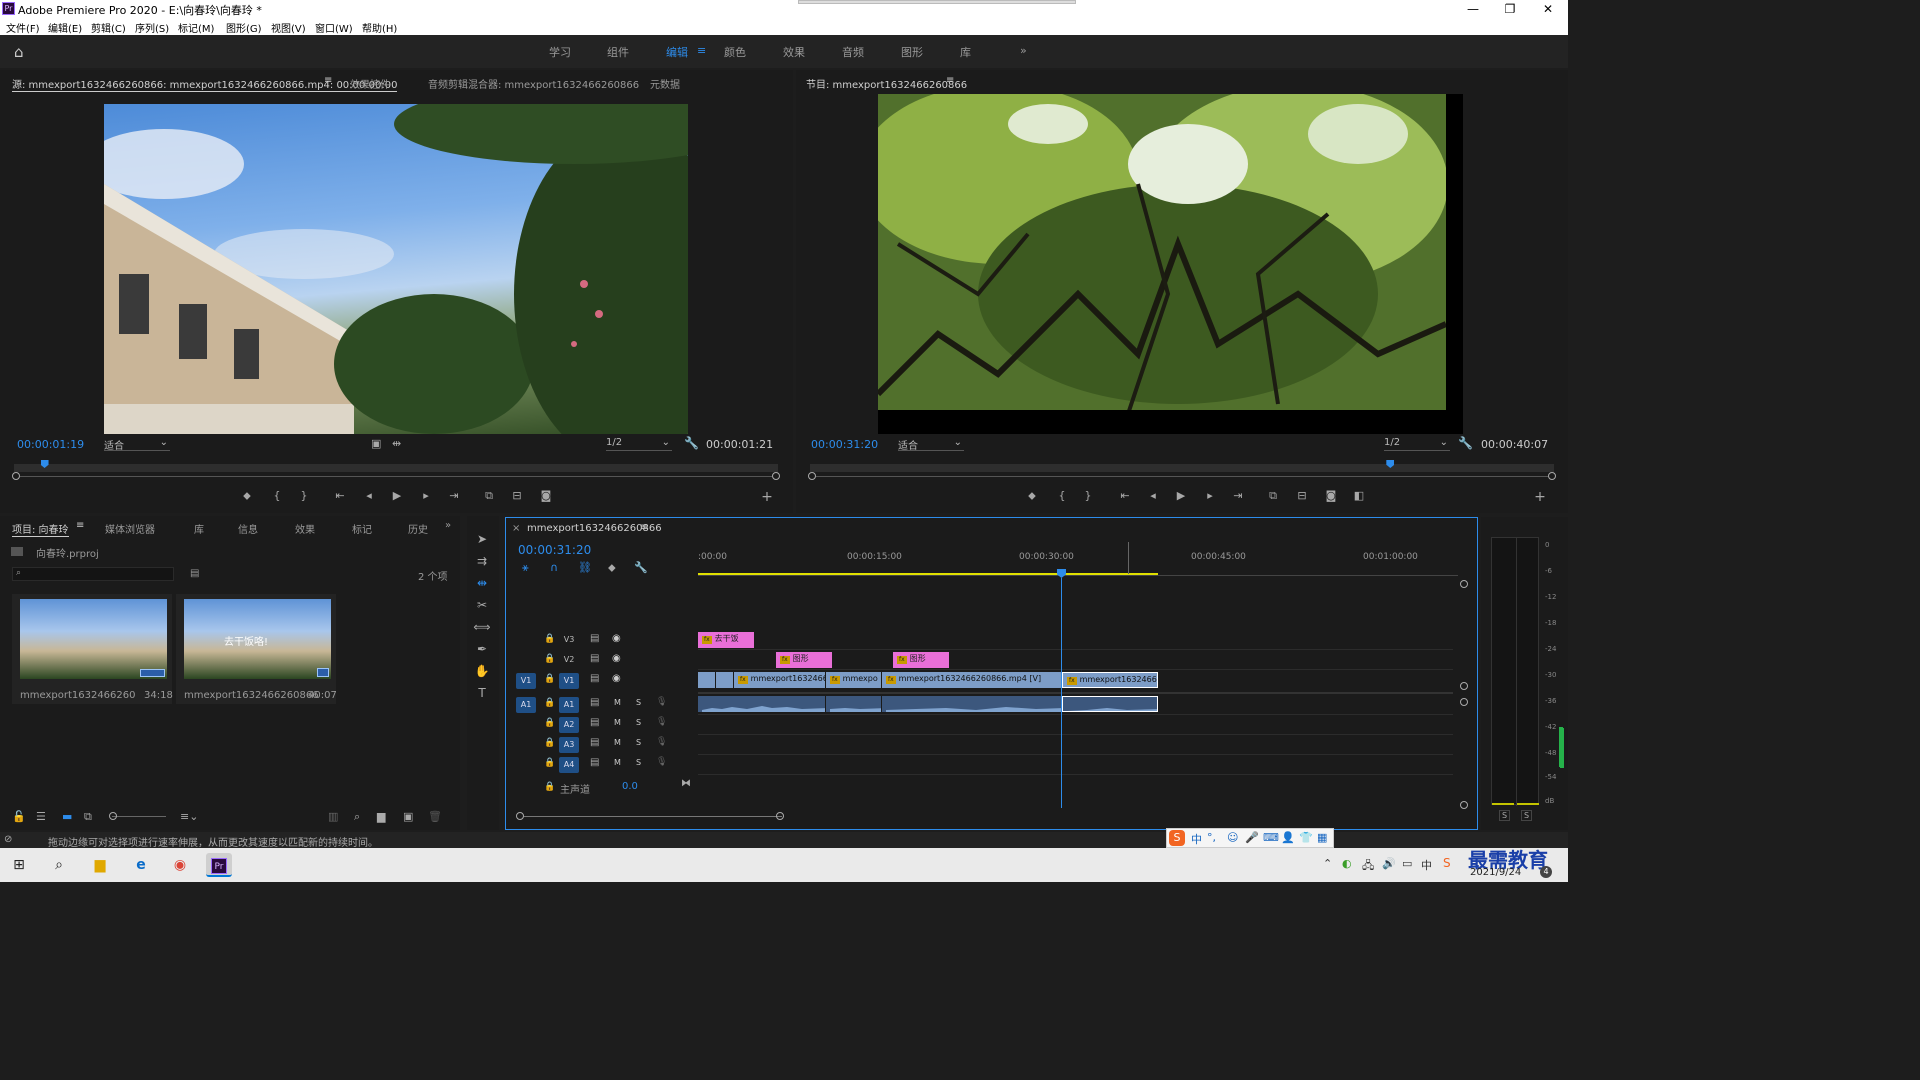  Describe the element at coordinates (735, 52) in the screenshot. I see `workspace-color: 颜色` at that location.